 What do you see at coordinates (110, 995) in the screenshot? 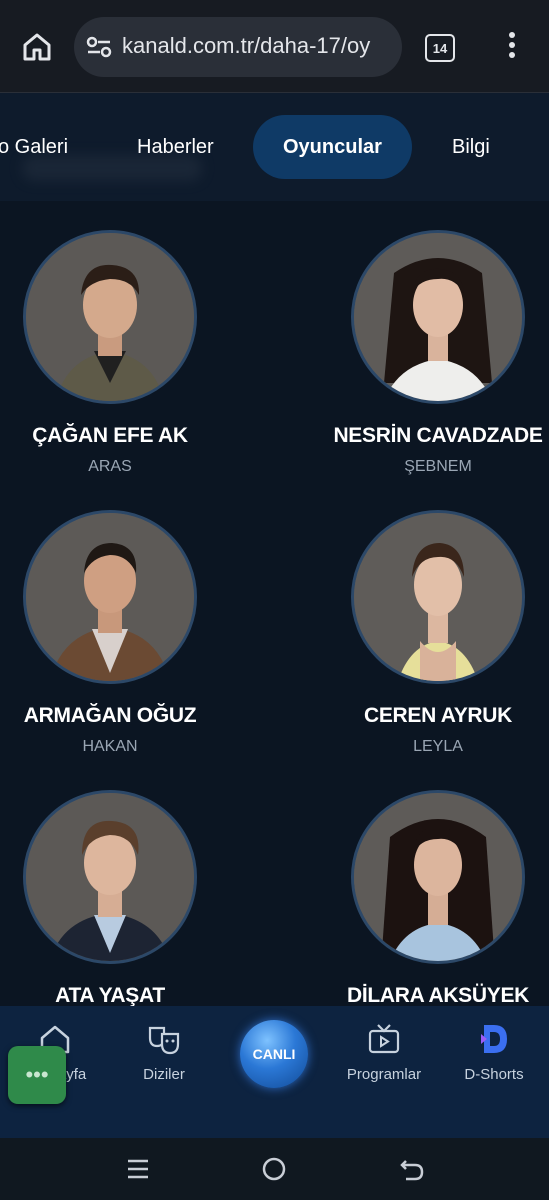
I see `actor-name: ATA YAŞAT` at bounding box center [110, 995].